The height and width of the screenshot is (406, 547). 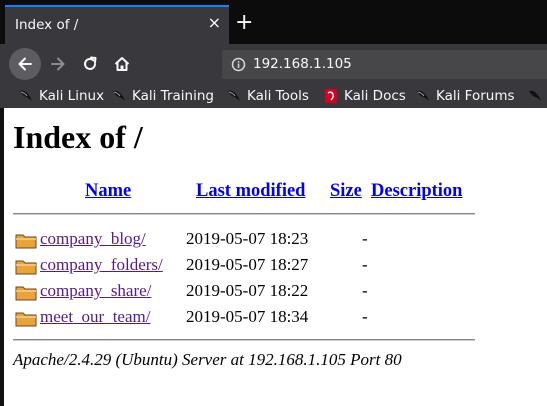 I want to click on tab-active: Index of / ×, so click(x=117, y=24).